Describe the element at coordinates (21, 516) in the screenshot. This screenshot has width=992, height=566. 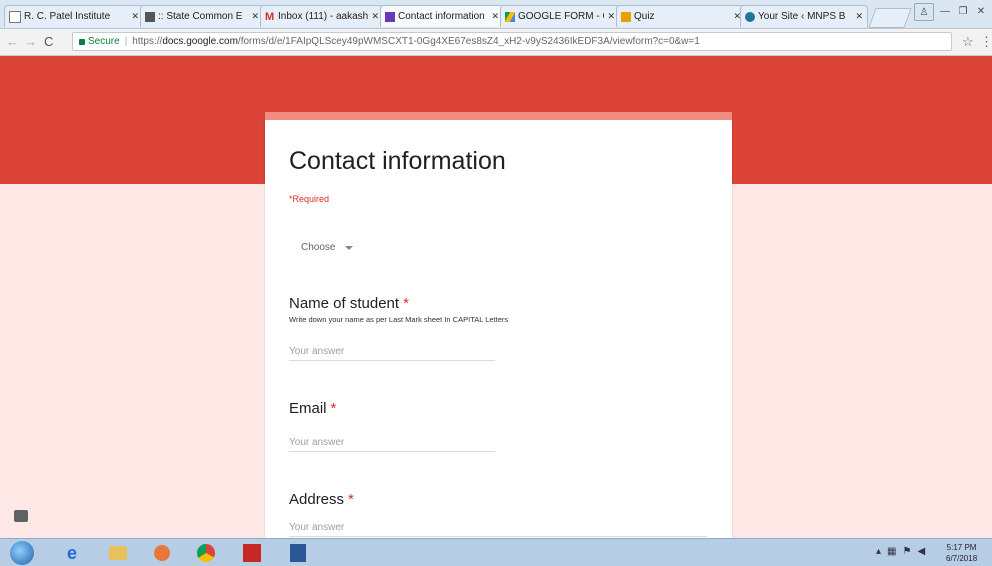
I see `feedback-icon` at that location.